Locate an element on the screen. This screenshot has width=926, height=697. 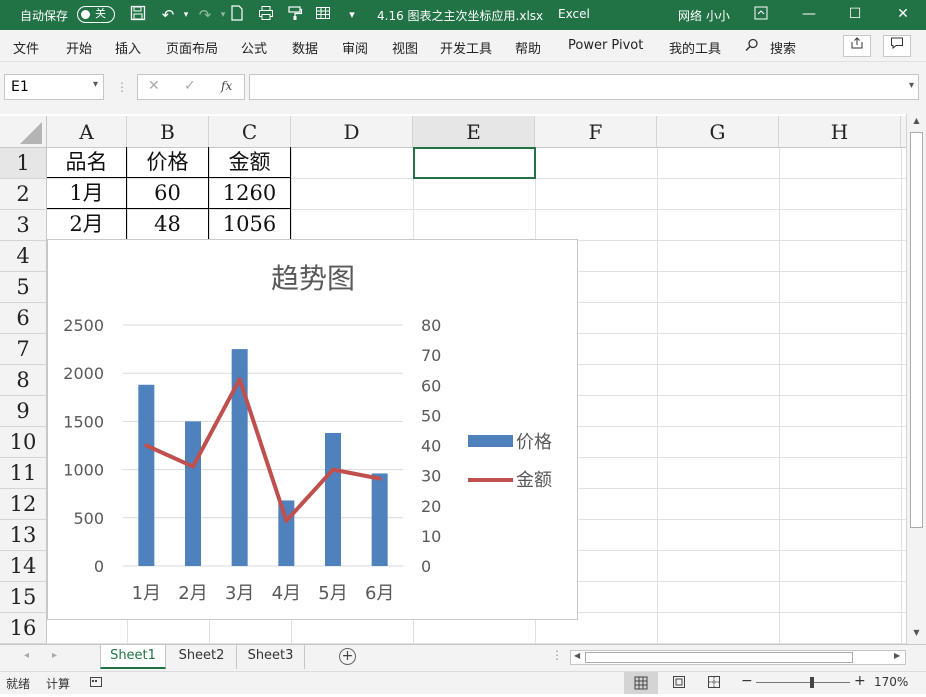
minimize-button: — is located at coordinates (809, 15).